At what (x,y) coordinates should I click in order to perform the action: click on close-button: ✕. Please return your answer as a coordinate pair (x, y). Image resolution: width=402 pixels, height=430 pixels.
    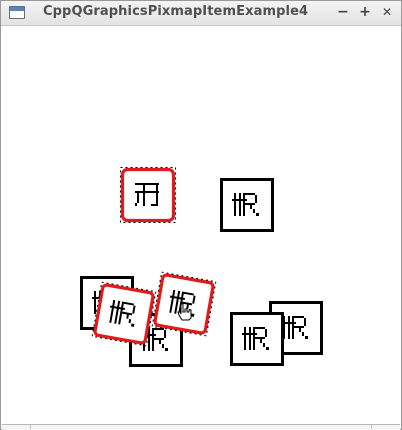
    Looking at the image, I should click on (387, 12).